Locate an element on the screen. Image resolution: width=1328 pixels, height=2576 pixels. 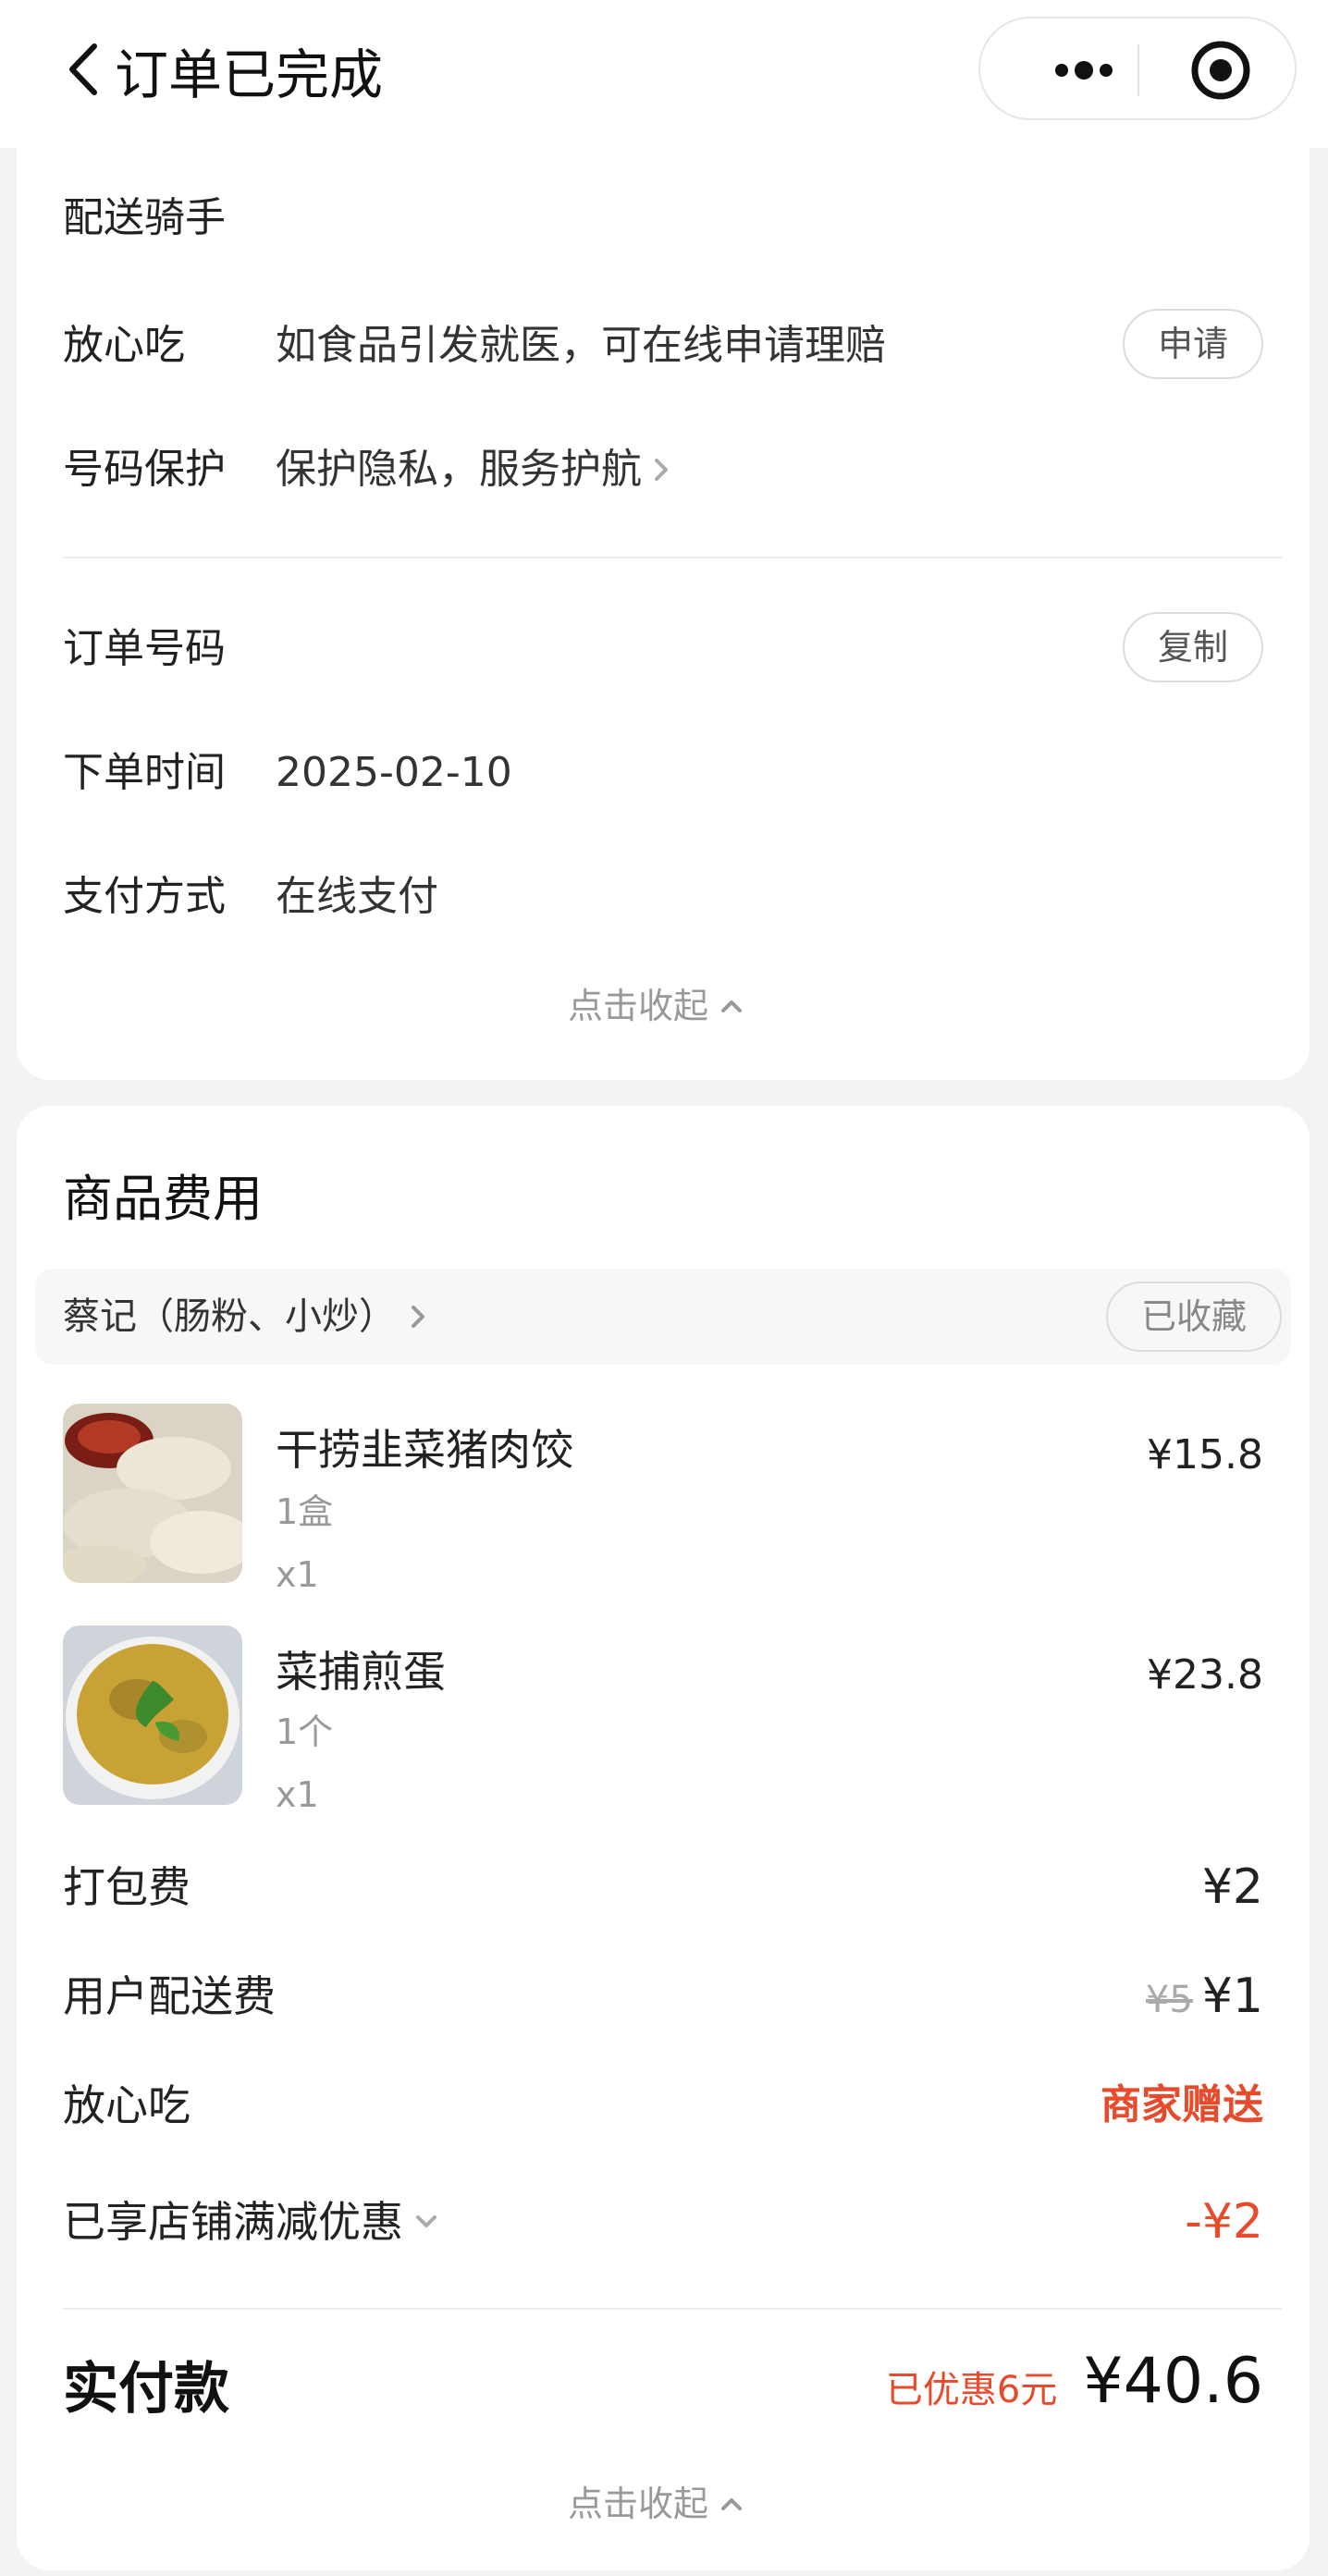
number-protect-value: 保护隐私，服务护航 is located at coordinates (459, 469).